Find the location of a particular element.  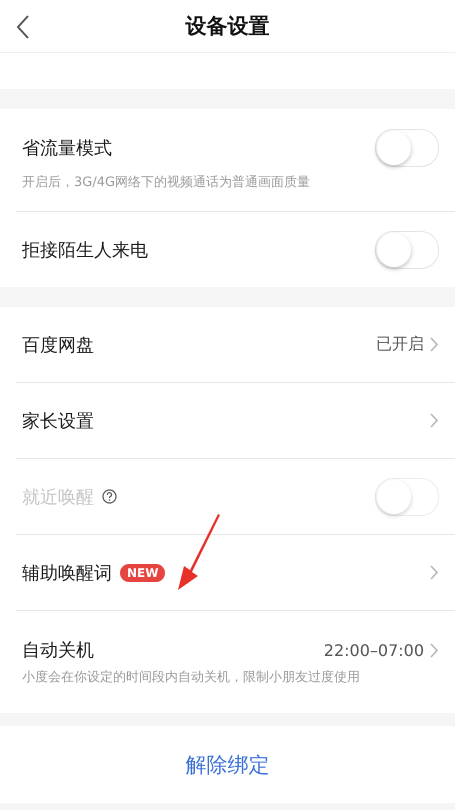

setting-label: 百度网盘 is located at coordinates (58, 345).